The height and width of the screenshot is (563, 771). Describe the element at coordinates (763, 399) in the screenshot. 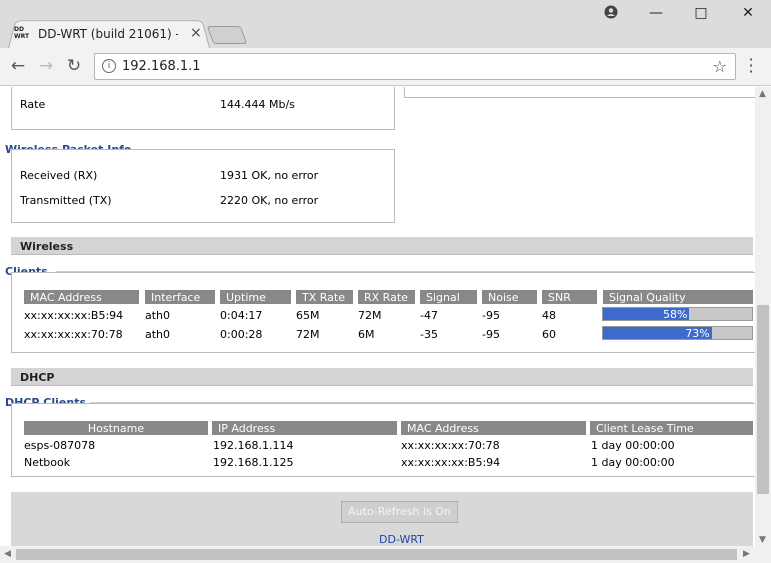

I see `vertical-scroll-thumb` at that location.